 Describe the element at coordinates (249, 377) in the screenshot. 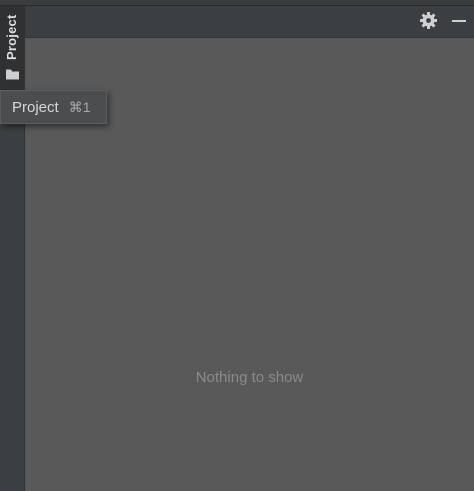

I see `empty-state-message: Nothing to show` at that location.